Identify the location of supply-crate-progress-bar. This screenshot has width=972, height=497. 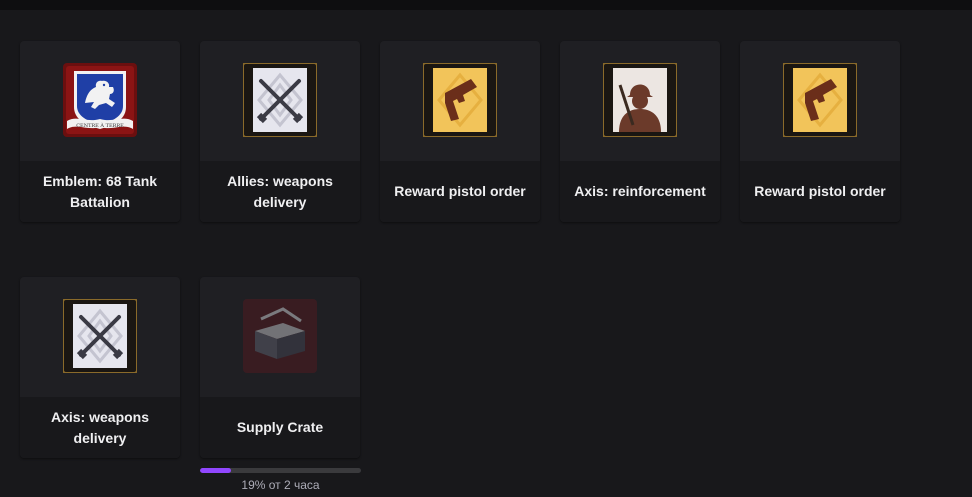
(280, 470).